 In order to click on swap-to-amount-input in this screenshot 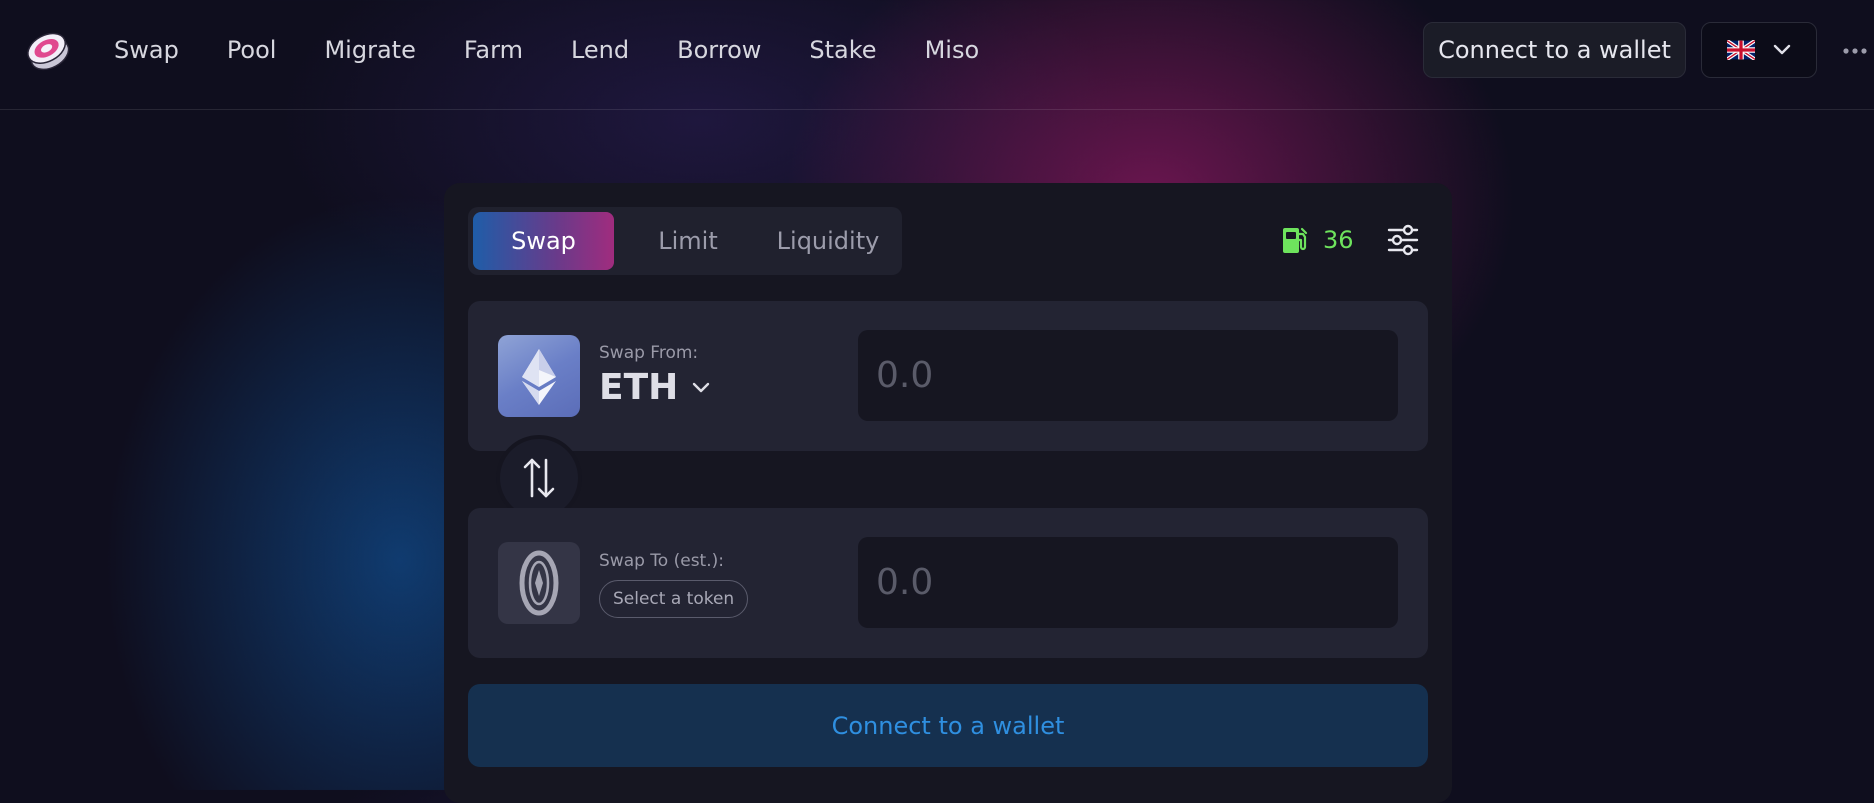, I will do `click(1128, 582)`.